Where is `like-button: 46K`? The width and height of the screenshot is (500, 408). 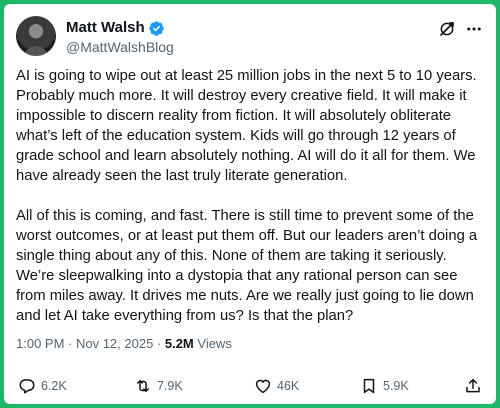
like-button: 46K is located at coordinates (276, 386).